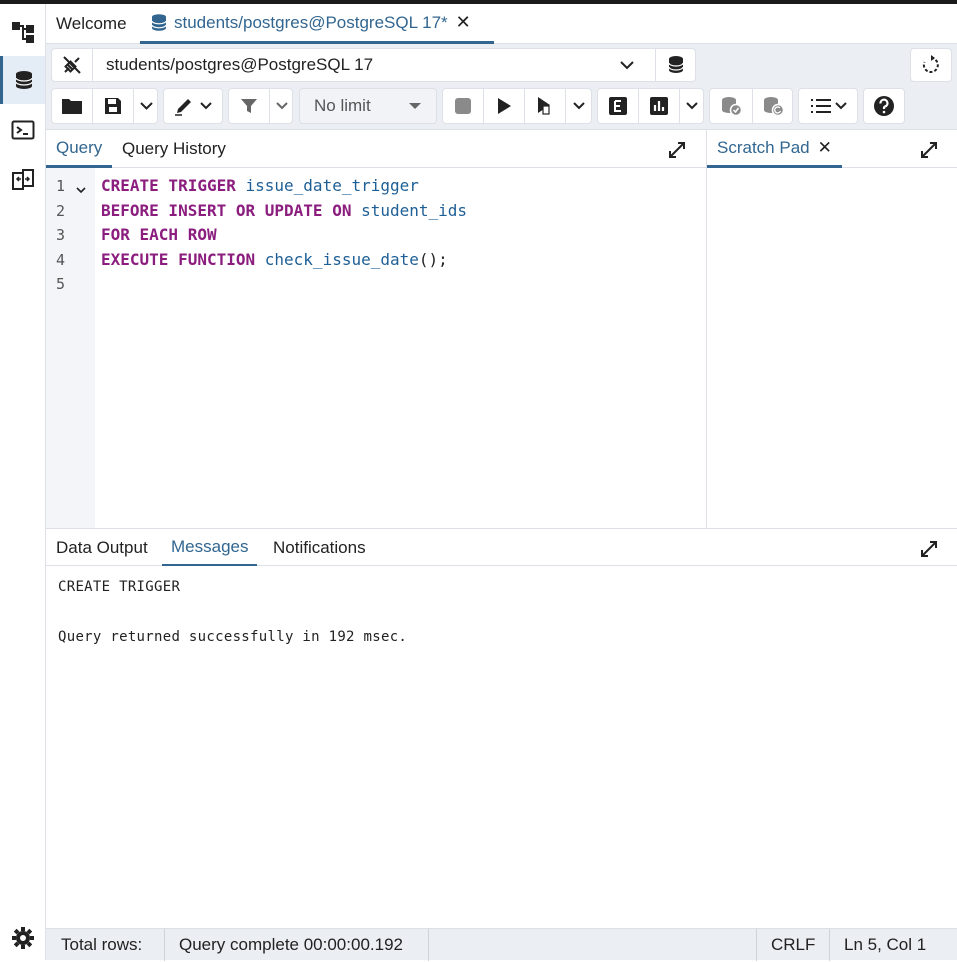 Image resolution: width=957 pixels, height=962 pixels. I want to click on edit-chevron-down-icon, so click(206, 106).